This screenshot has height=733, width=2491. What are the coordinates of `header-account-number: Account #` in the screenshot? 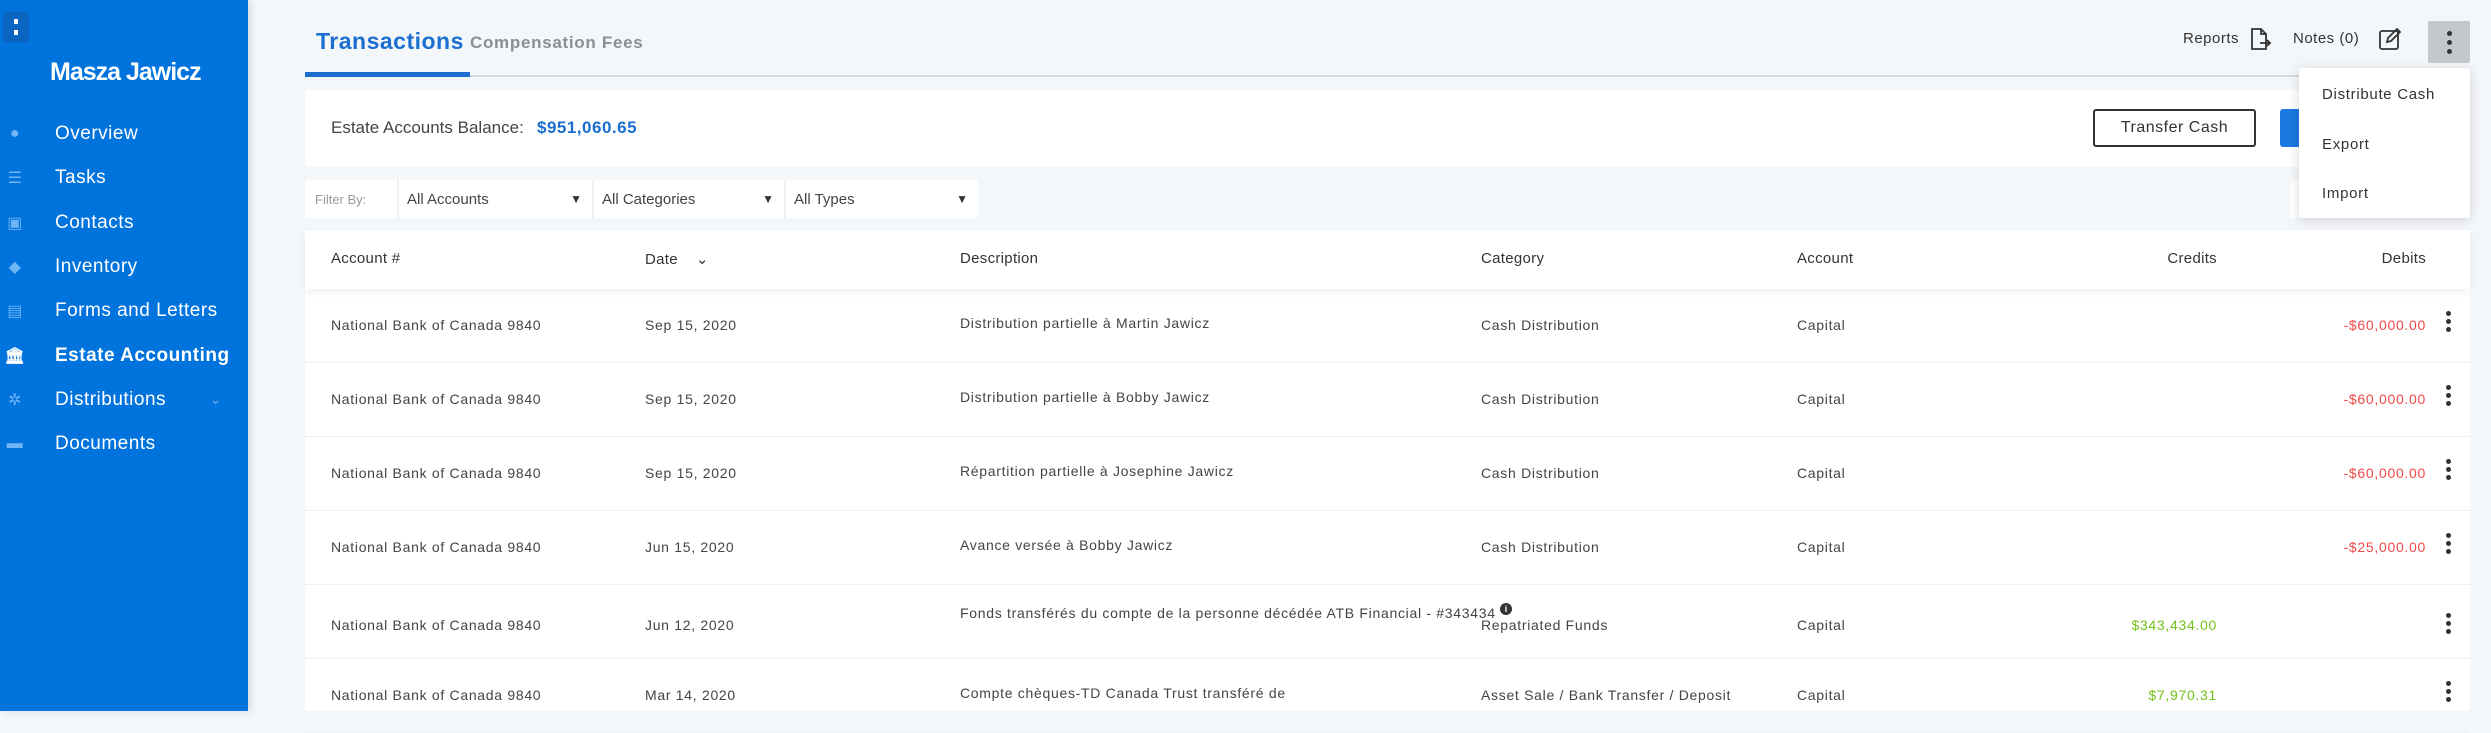 It's located at (365, 258).